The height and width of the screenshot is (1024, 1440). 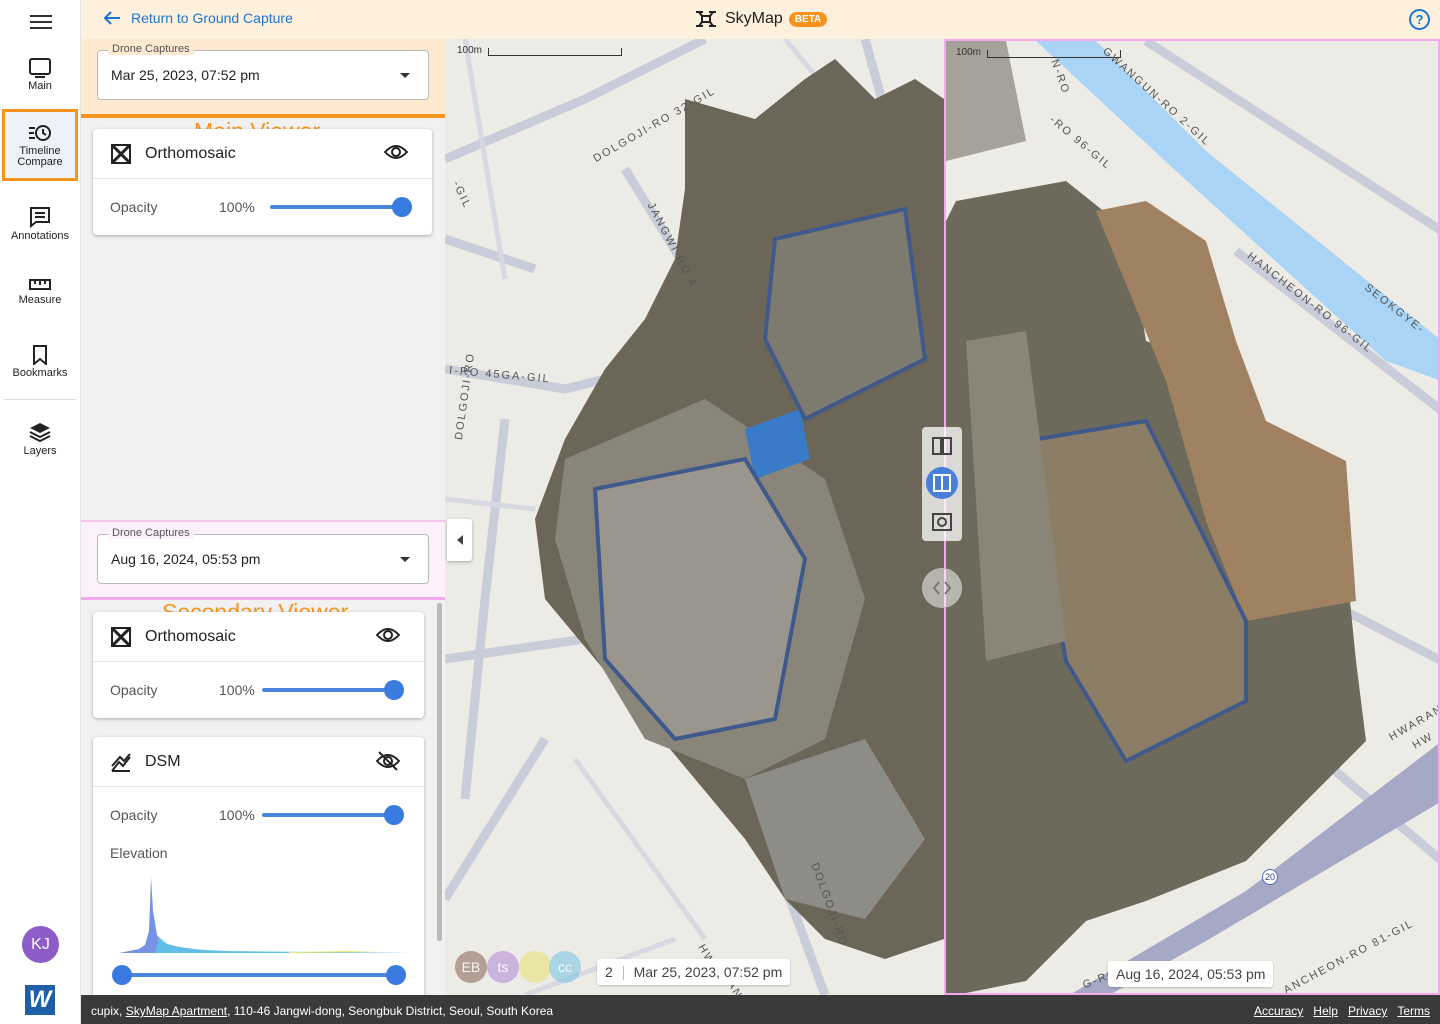 I want to click on range-max-knob, so click(x=396, y=975).